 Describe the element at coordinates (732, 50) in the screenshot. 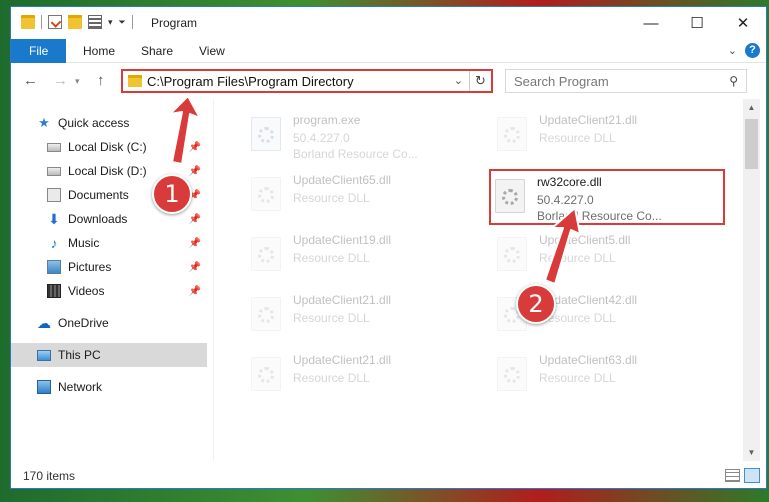

I see `expand-ribbon-icon: ⌄` at that location.